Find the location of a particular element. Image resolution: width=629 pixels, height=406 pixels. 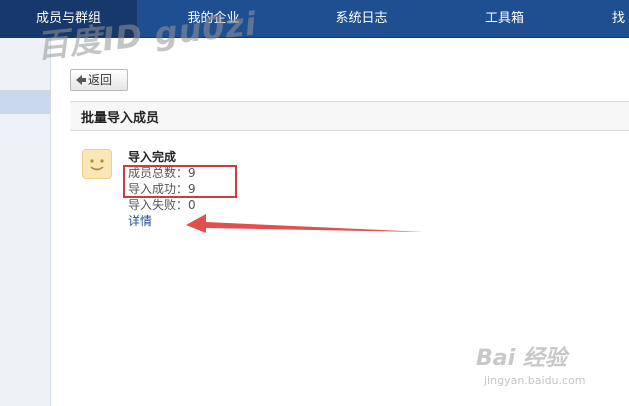

baidu-jingyan-site: jingyan.baidu.com is located at coordinates (535, 380).